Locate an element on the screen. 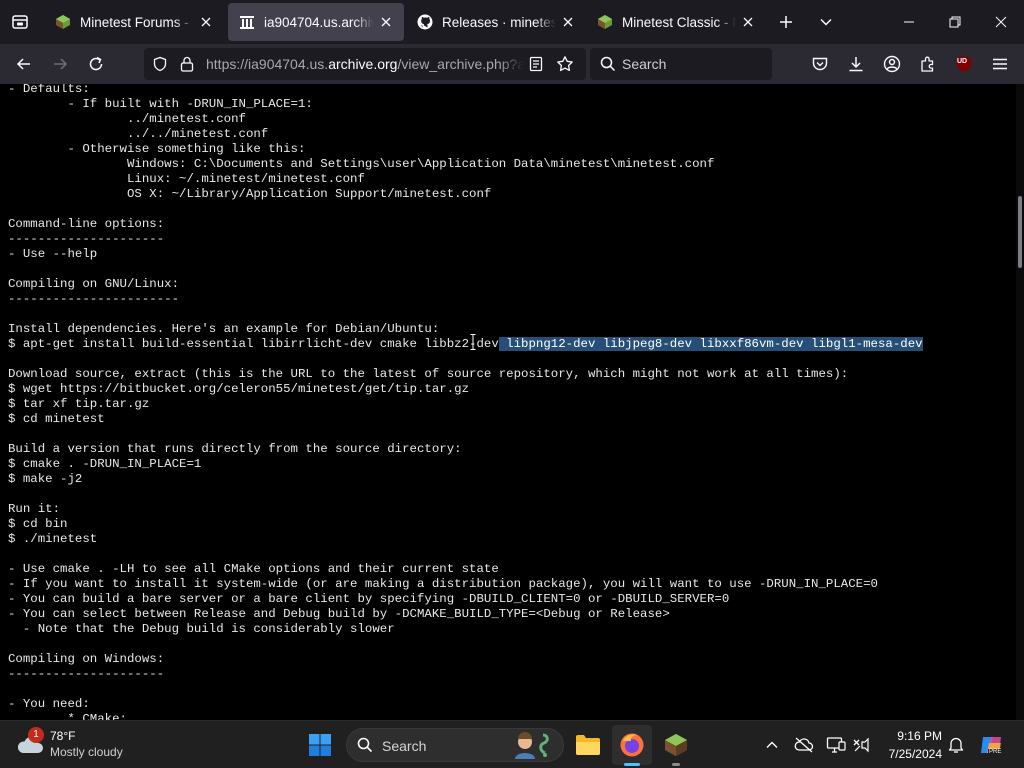 Image resolution: width=1024 pixels, height=768 pixels. monitor-icon is located at coordinates (836, 745).